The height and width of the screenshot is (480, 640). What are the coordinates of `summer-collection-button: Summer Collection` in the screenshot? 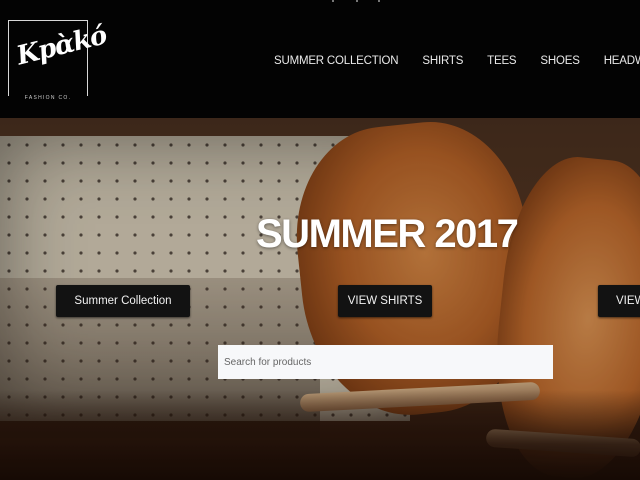 It's located at (123, 301).